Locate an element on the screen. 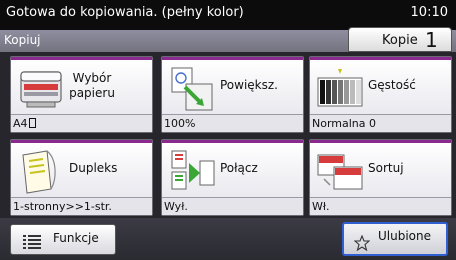 This screenshot has height=260, width=456. tile-value: 100% is located at coordinates (232, 123).